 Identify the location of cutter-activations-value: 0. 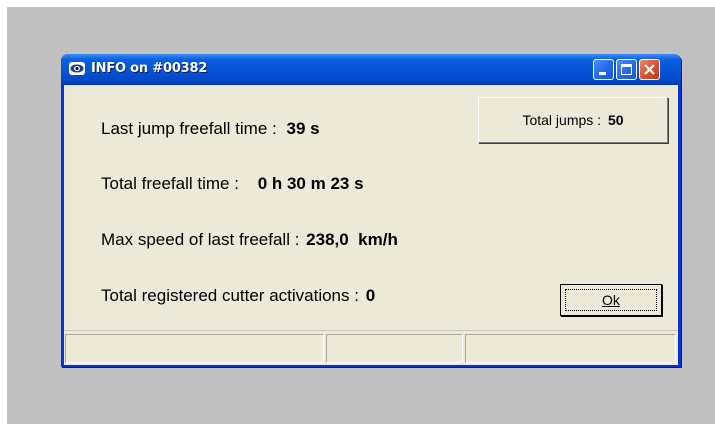
(370, 295).